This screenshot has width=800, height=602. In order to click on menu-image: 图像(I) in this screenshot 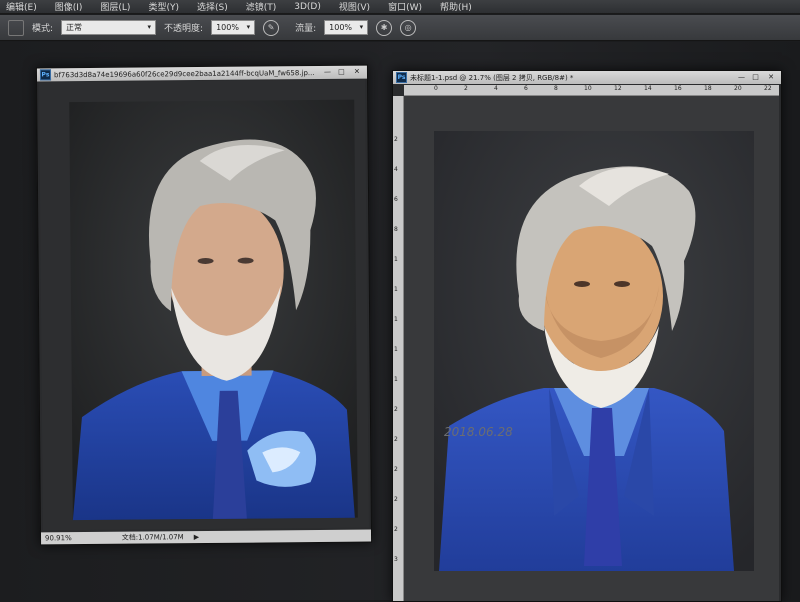, I will do `click(69, 6)`.